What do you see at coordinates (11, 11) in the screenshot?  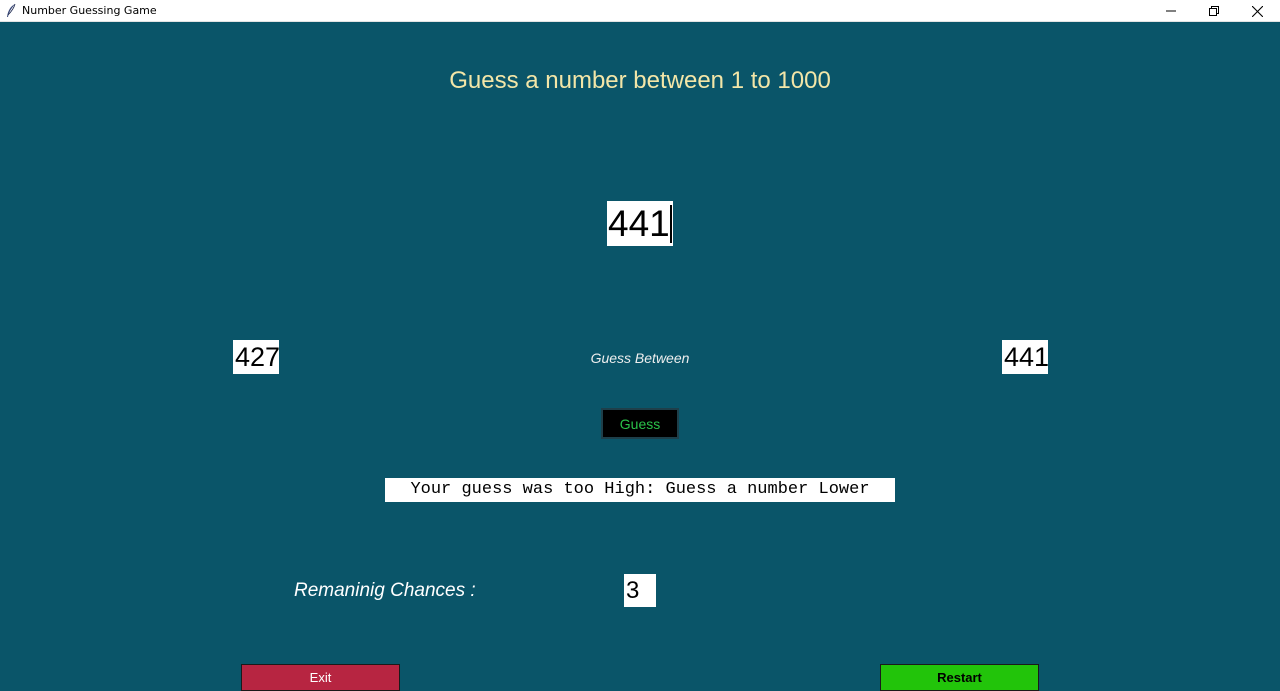 I see `feather-icon` at bounding box center [11, 11].